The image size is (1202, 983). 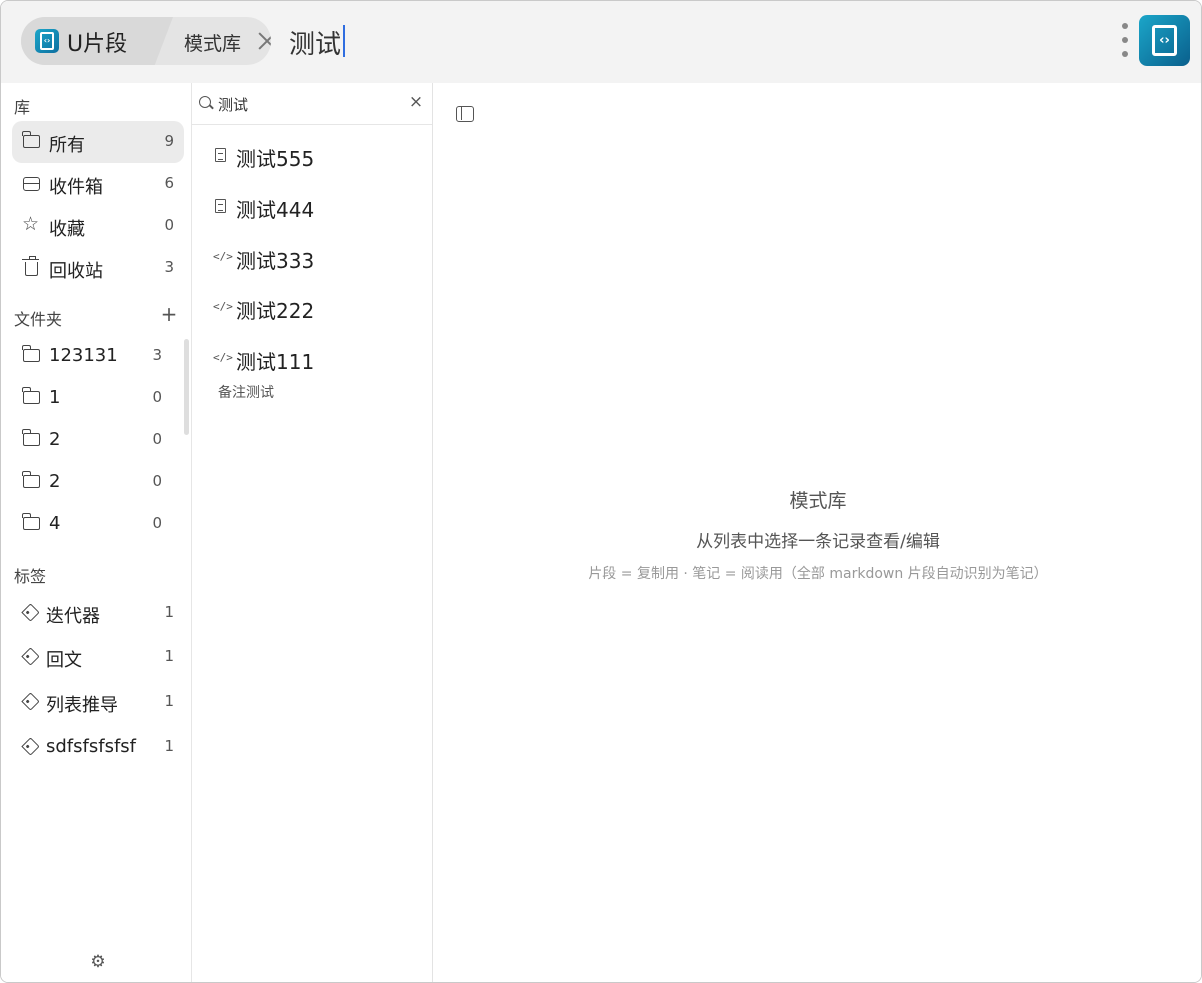 I want to click on folder-scrollbar, so click(x=186, y=387).